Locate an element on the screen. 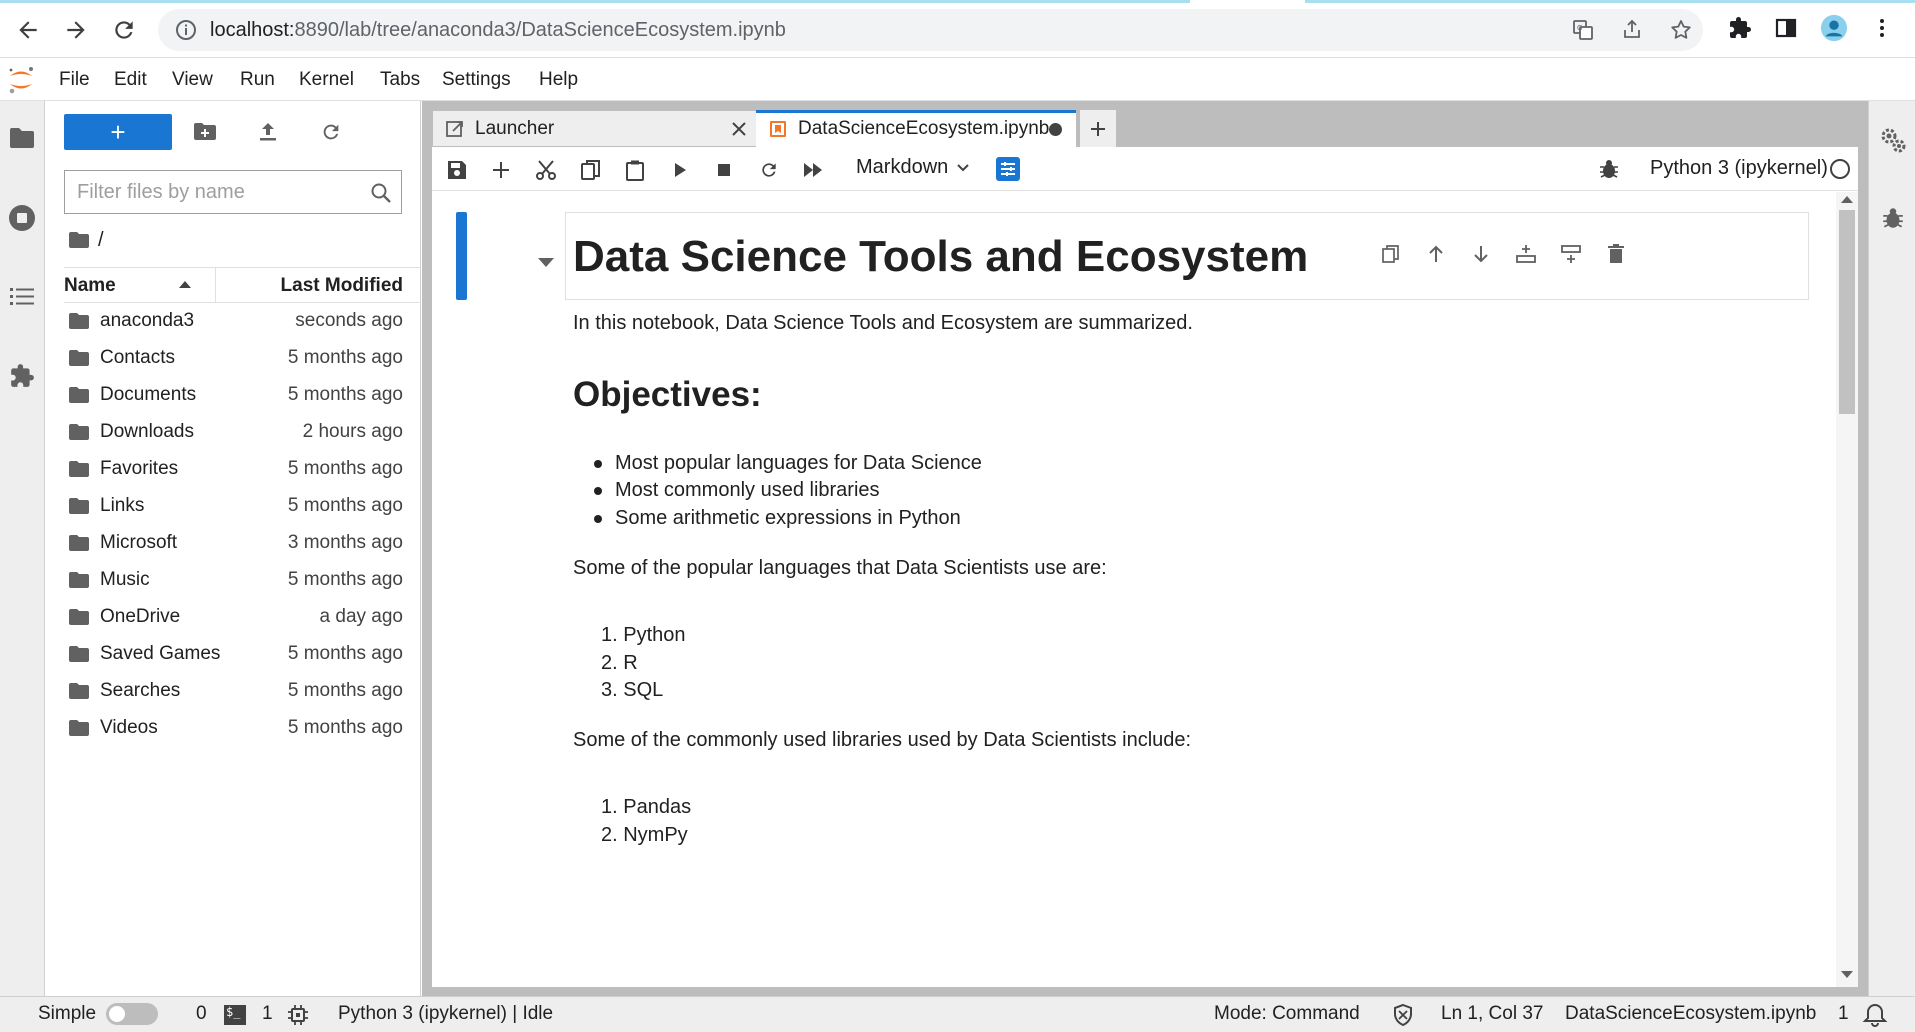  right-sidebar-tabs is located at coordinates (1891, 548).